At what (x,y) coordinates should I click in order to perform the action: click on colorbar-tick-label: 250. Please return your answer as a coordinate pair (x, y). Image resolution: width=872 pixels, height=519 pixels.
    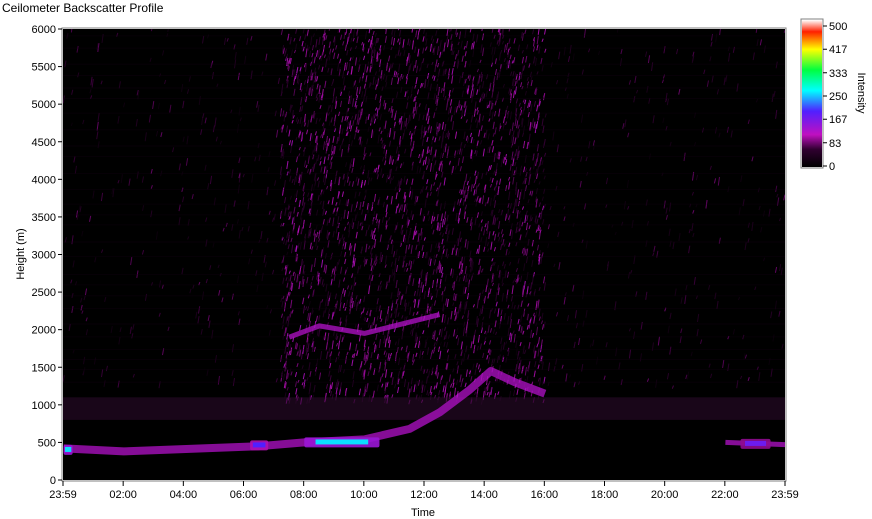
    Looking at the image, I should click on (838, 97).